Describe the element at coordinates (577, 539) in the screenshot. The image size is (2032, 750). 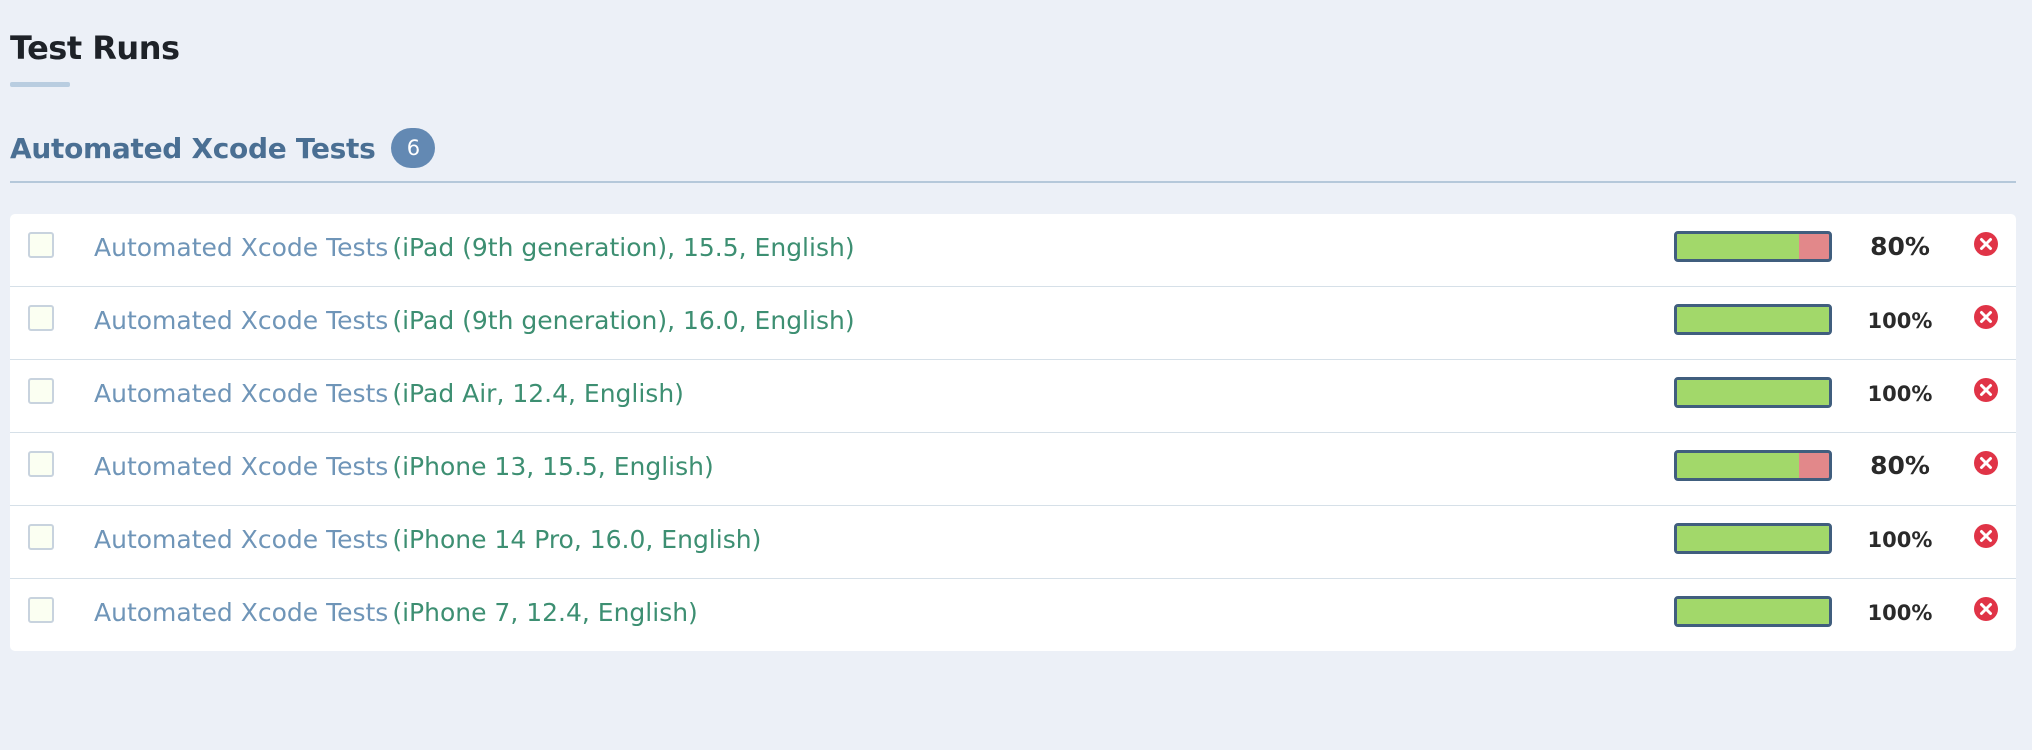
I see `run-config: (iPhone 14 Pro, 16.0, English)` at that location.